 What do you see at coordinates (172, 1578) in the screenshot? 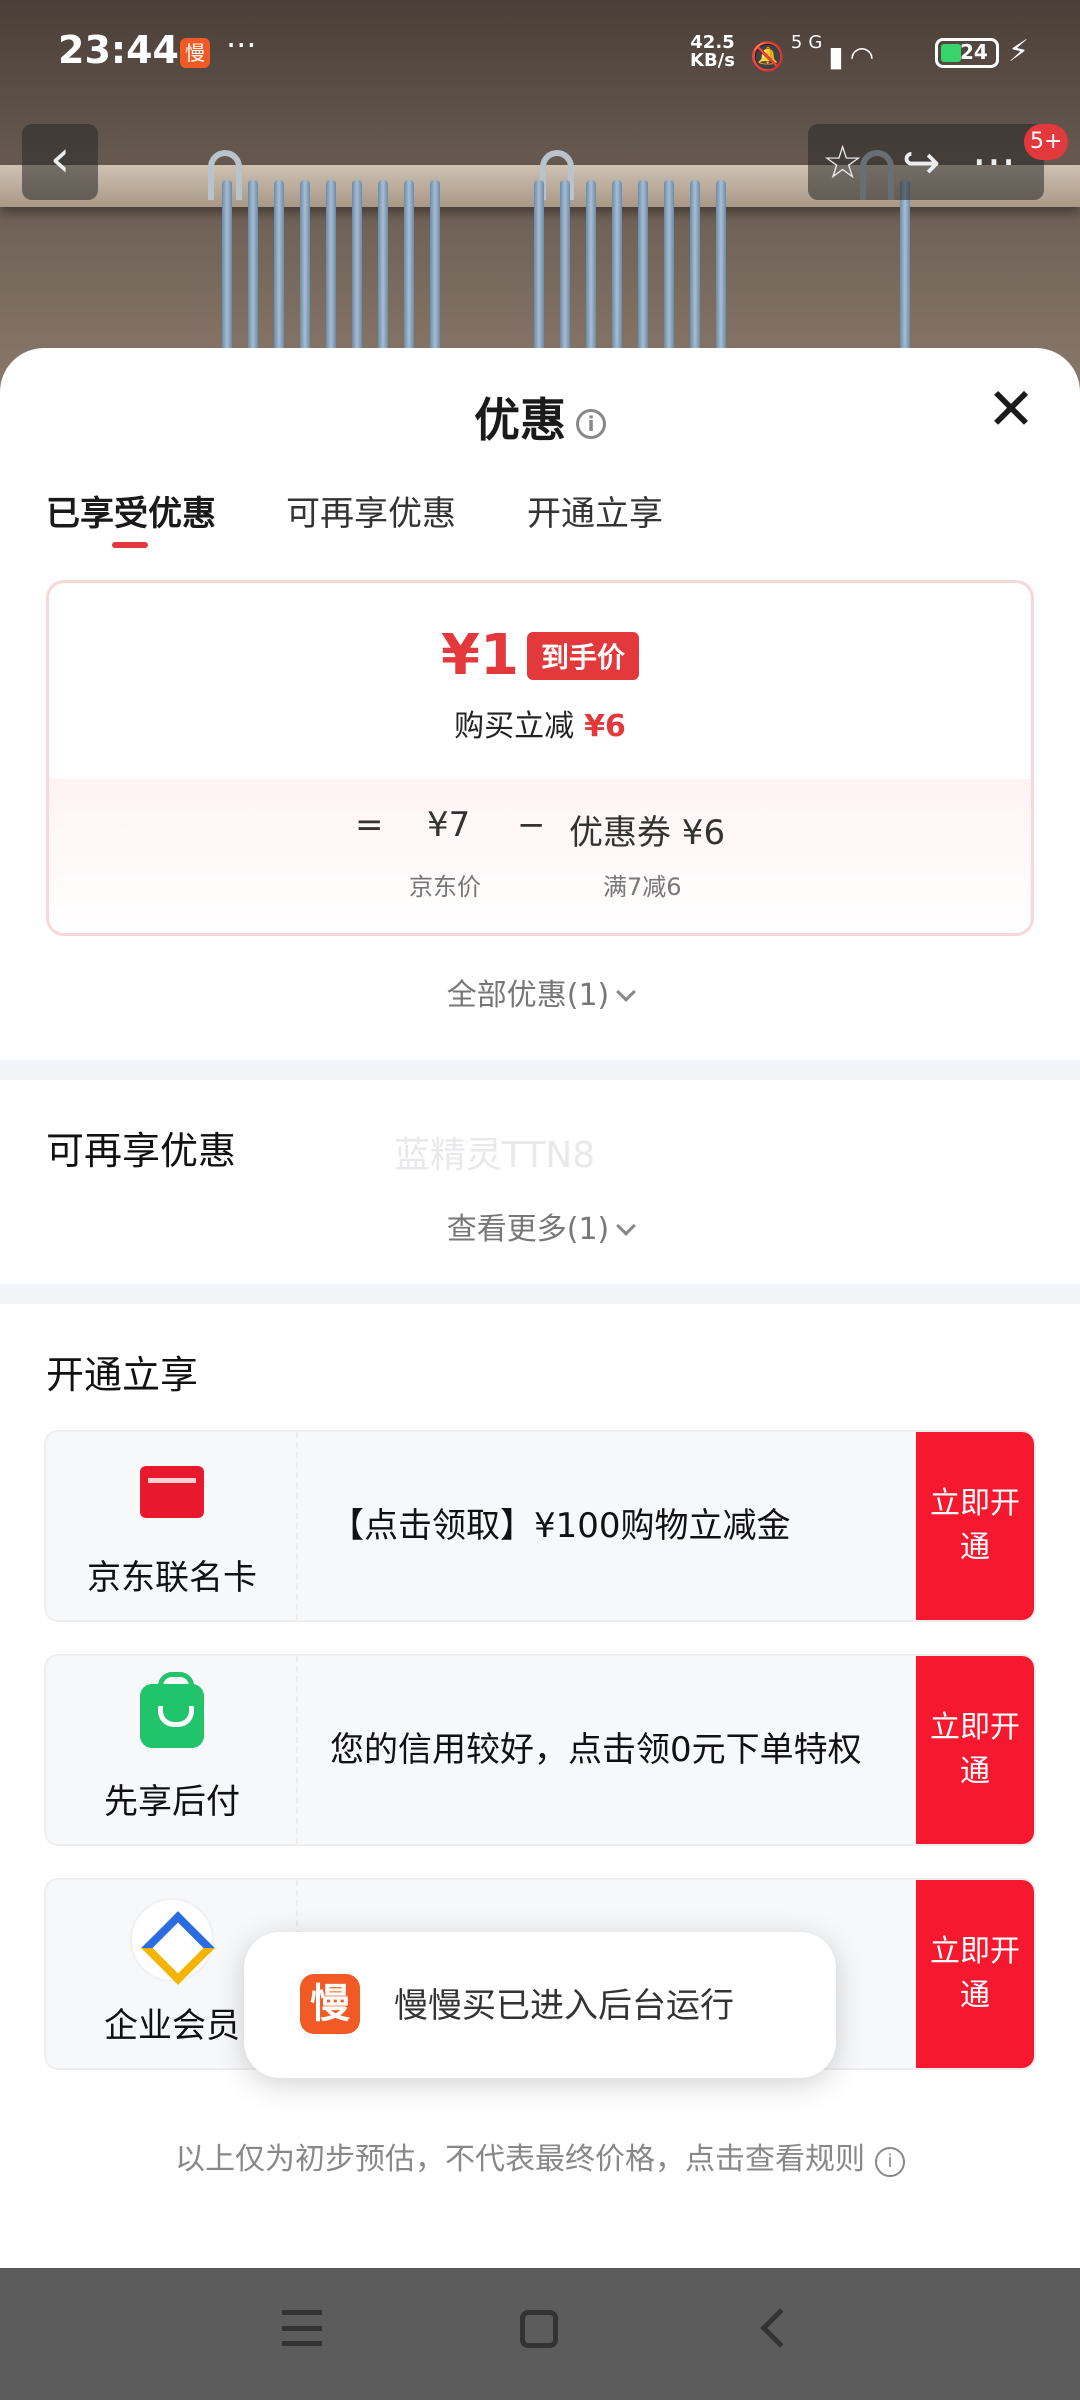
I see `offer-name: 京东联名卡` at bounding box center [172, 1578].